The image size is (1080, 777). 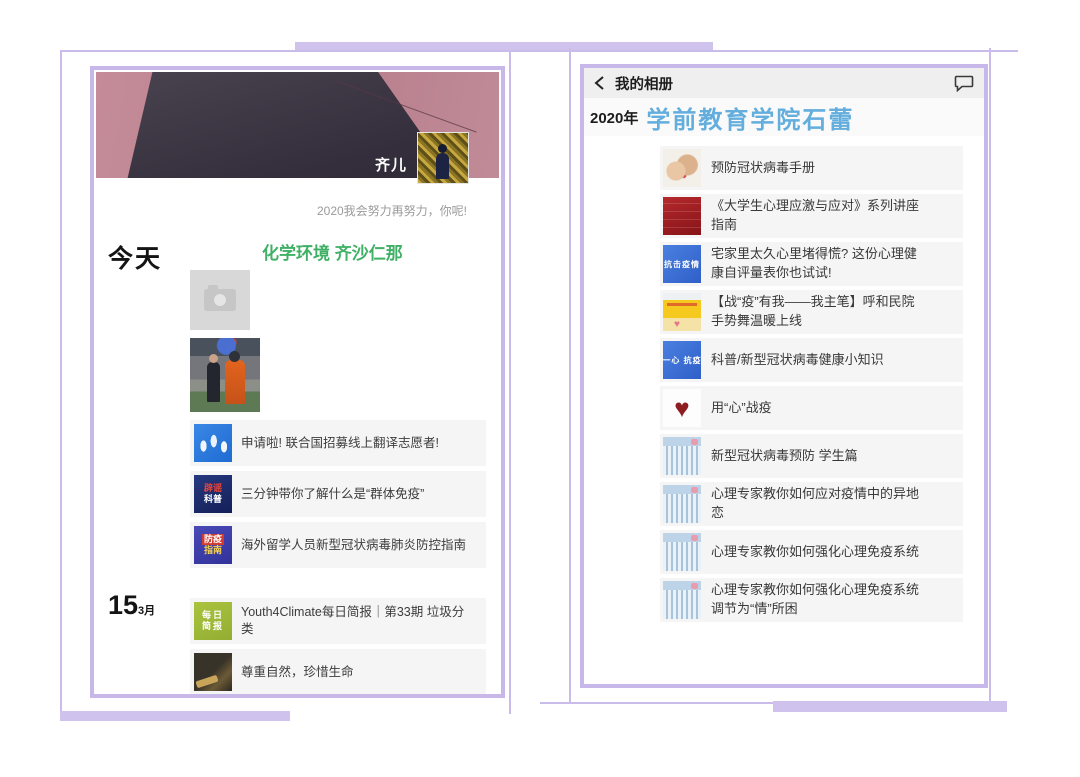 I want to click on album-item: 抗击疫情 宅家里太久心里堵得慌? 这份心理健康自评量表你也试试!, so click(x=811, y=264).